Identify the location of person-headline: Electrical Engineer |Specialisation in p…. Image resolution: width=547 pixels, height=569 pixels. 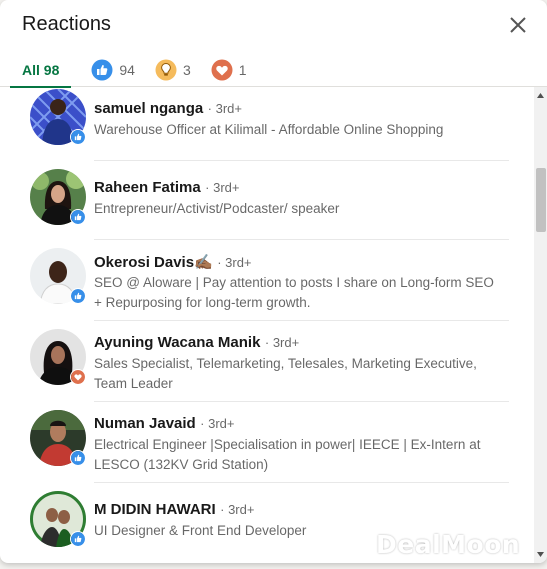
(287, 454).